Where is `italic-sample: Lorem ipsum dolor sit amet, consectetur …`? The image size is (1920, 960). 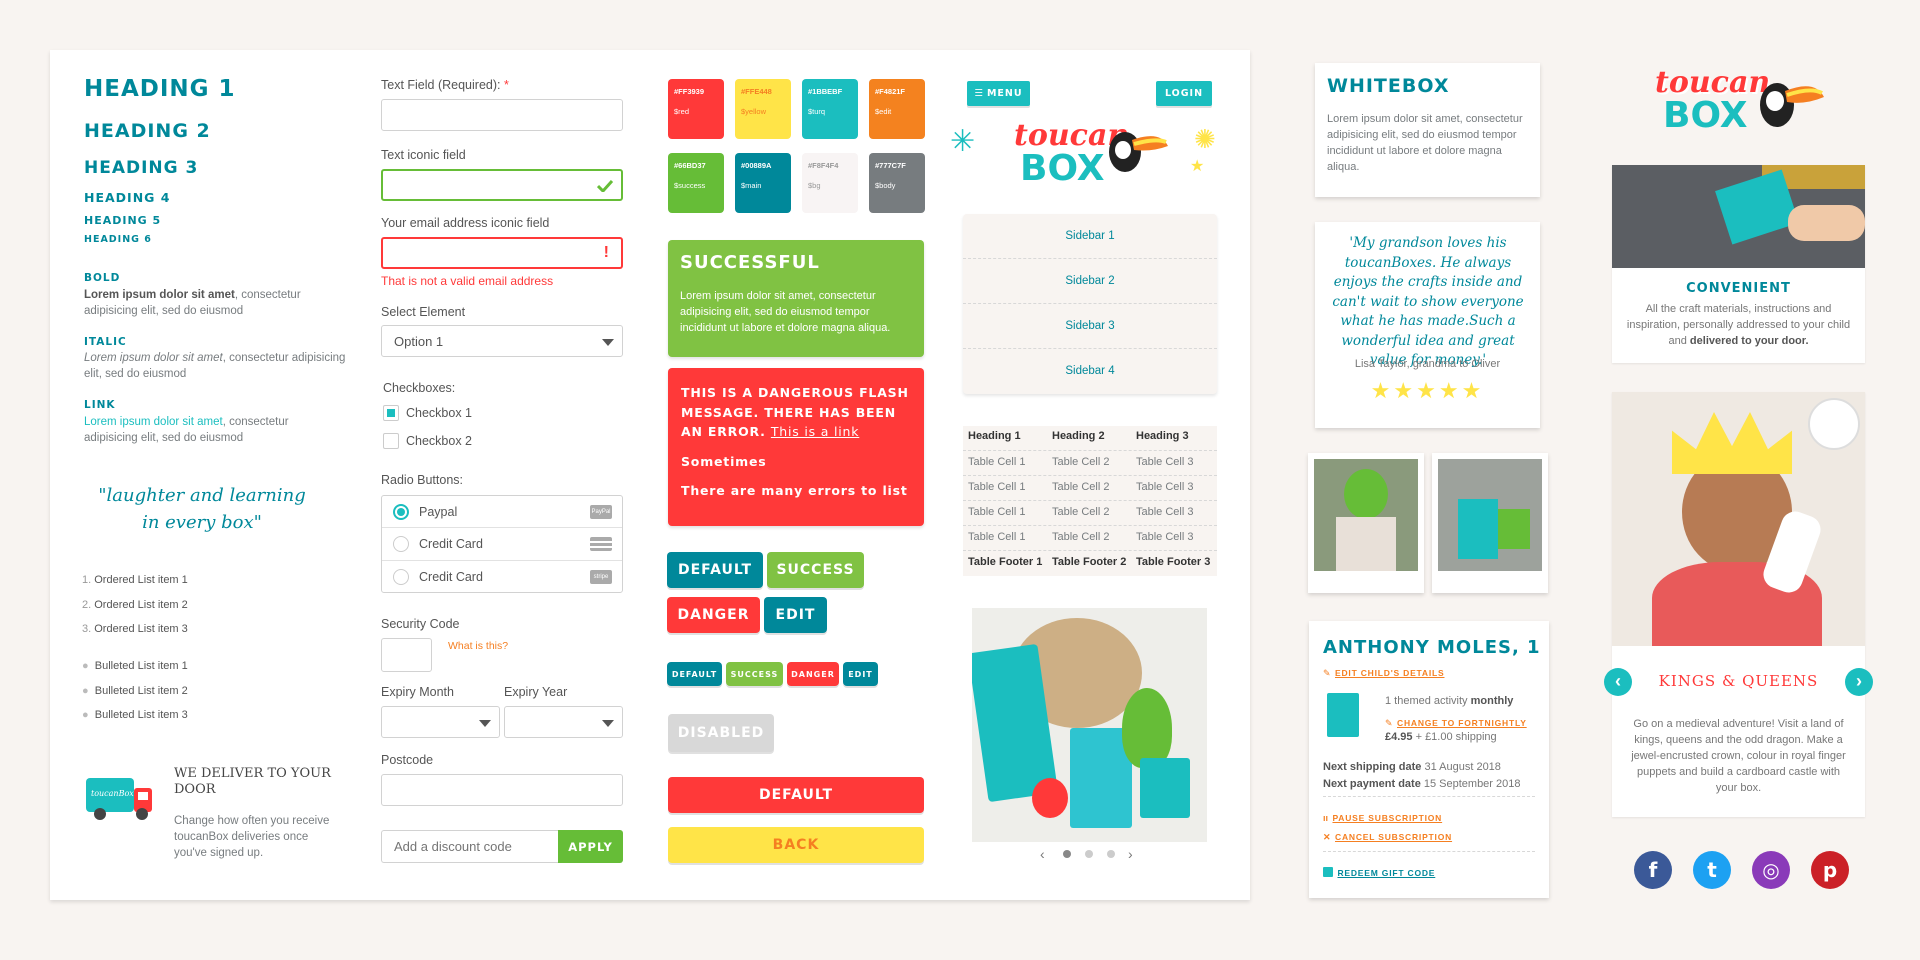
italic-sample: Lorem ipsum dolor sit amet, consectetur … is located at coordinates (215, 366).